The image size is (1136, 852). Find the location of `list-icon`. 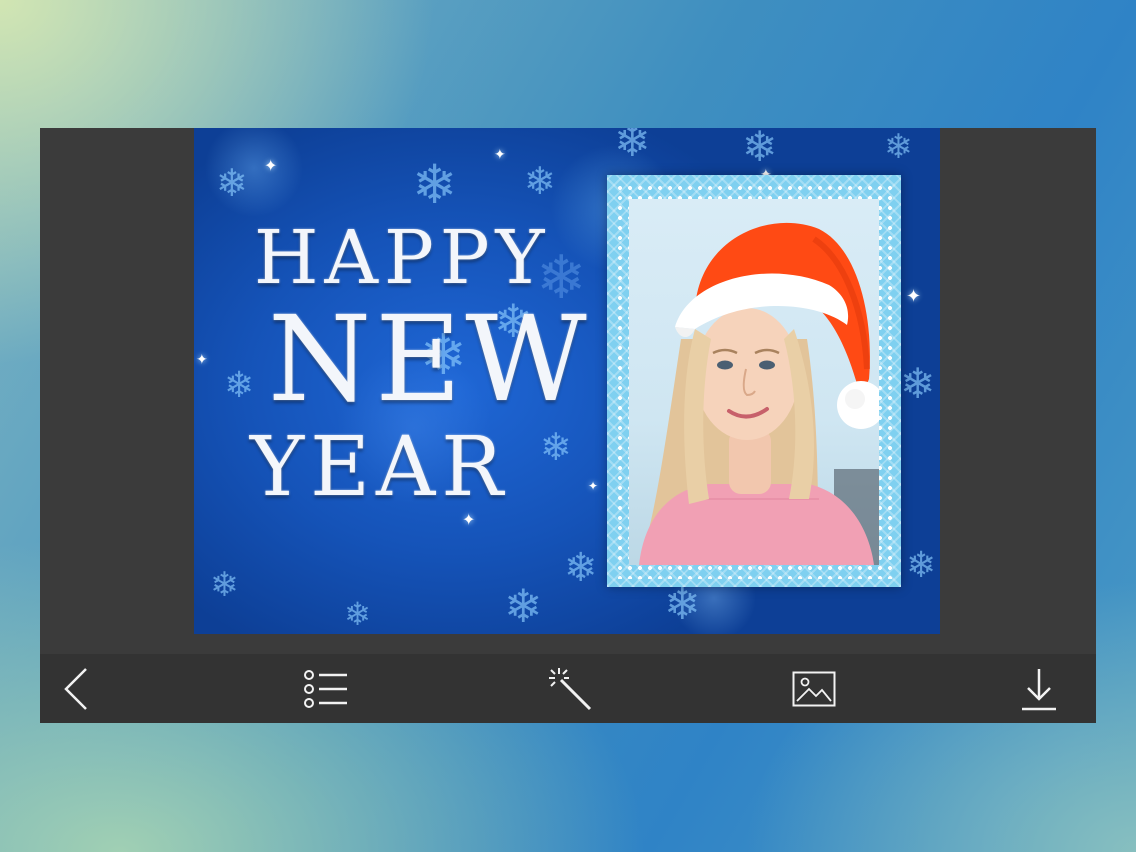

list-icon is located at coordinates (325, 688).